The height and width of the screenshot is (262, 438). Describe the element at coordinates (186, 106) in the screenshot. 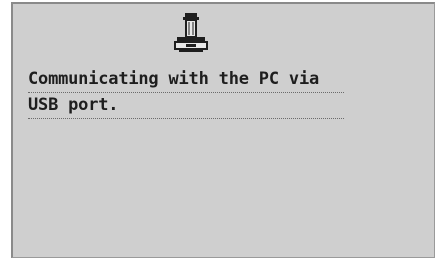

I see `message-line-2: USB port.` at that location.